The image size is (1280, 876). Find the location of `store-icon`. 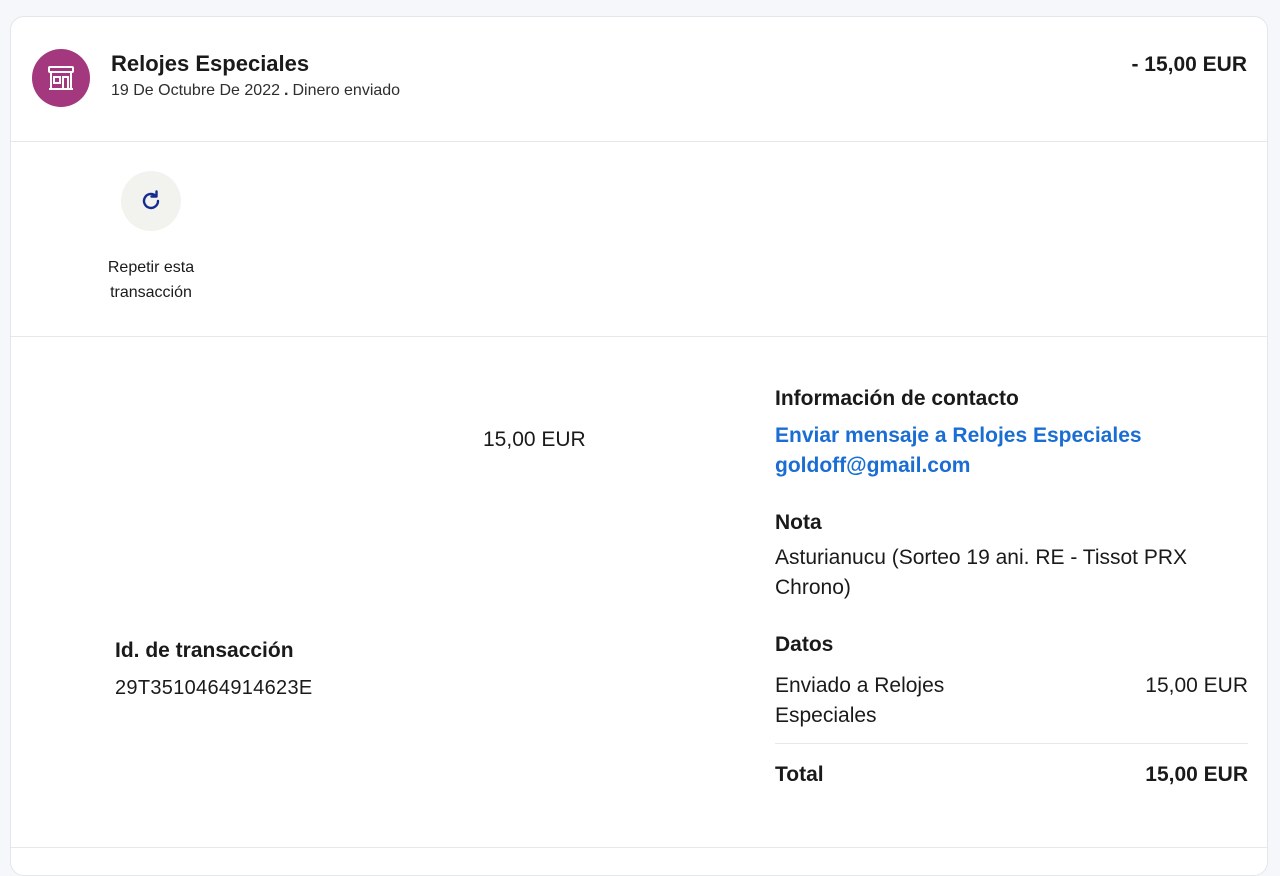

store-icon is located at coordinates (61, 78).